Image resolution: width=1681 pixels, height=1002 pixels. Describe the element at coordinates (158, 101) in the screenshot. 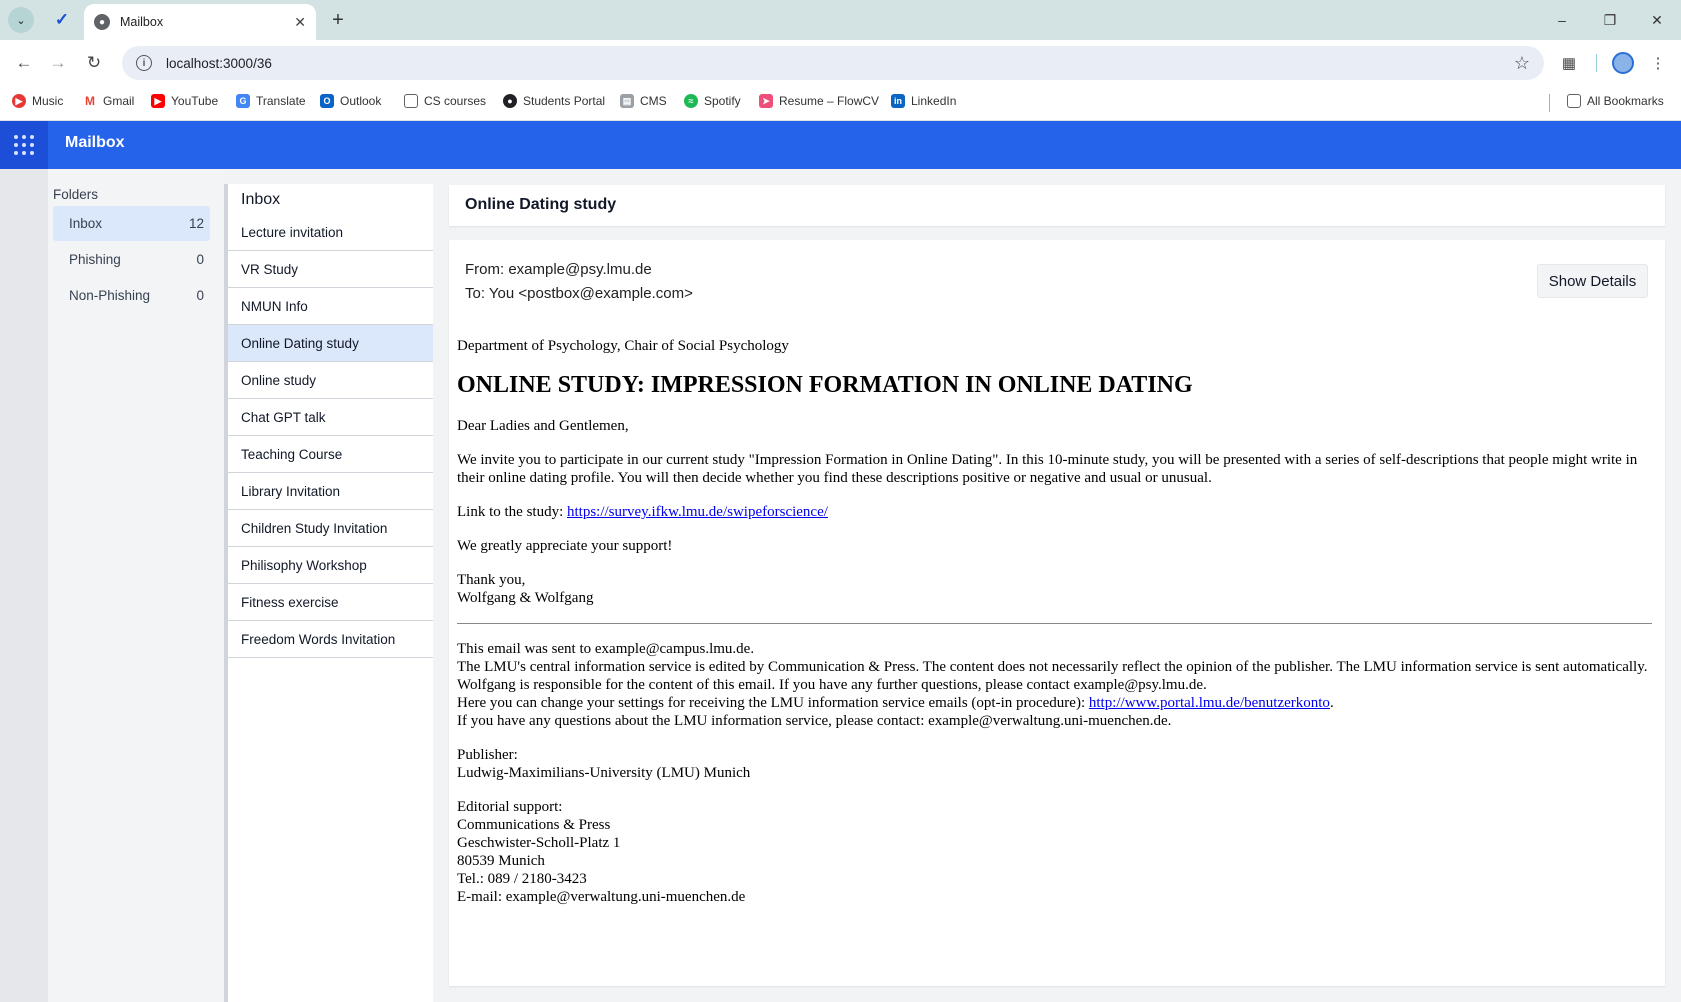

I see `youtube-icon: ▶` at that location.